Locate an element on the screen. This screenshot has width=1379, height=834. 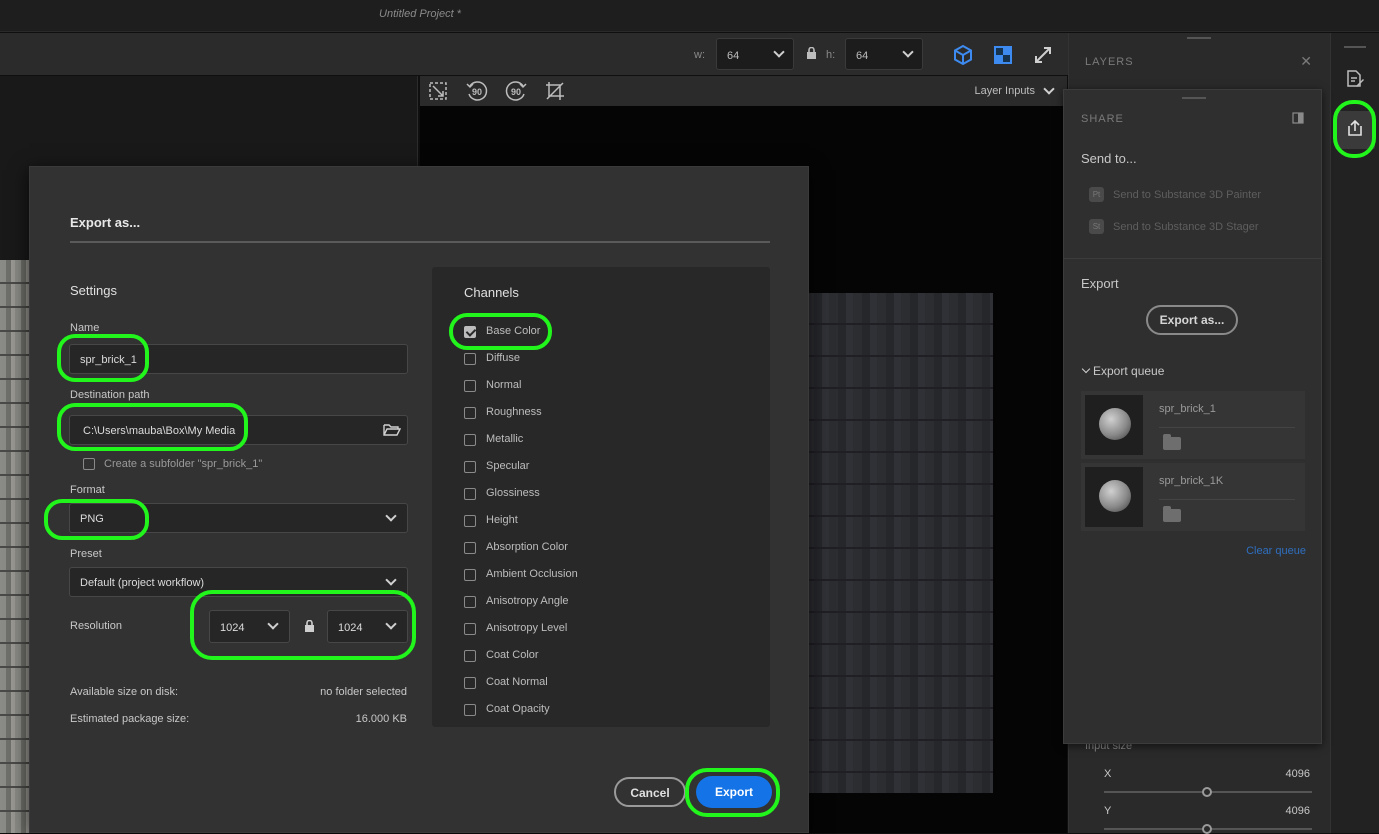
rotate-cw-icon: 90 is located at coordinates (516, 91).